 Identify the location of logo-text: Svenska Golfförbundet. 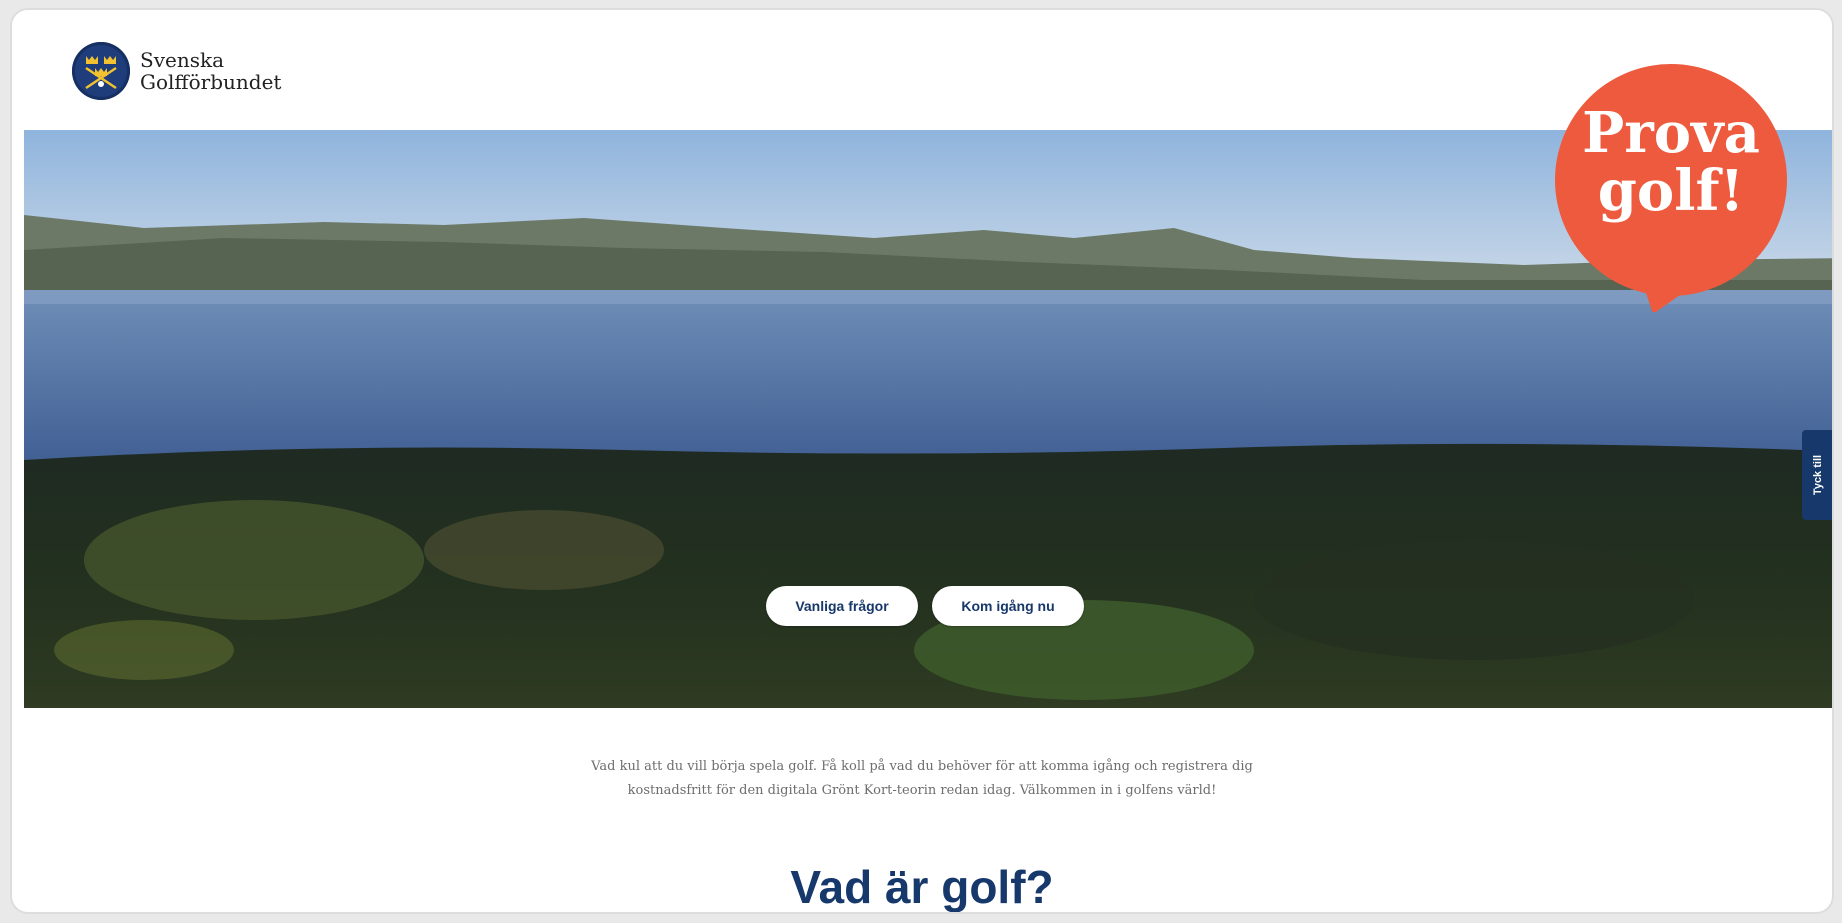
(210, 71).